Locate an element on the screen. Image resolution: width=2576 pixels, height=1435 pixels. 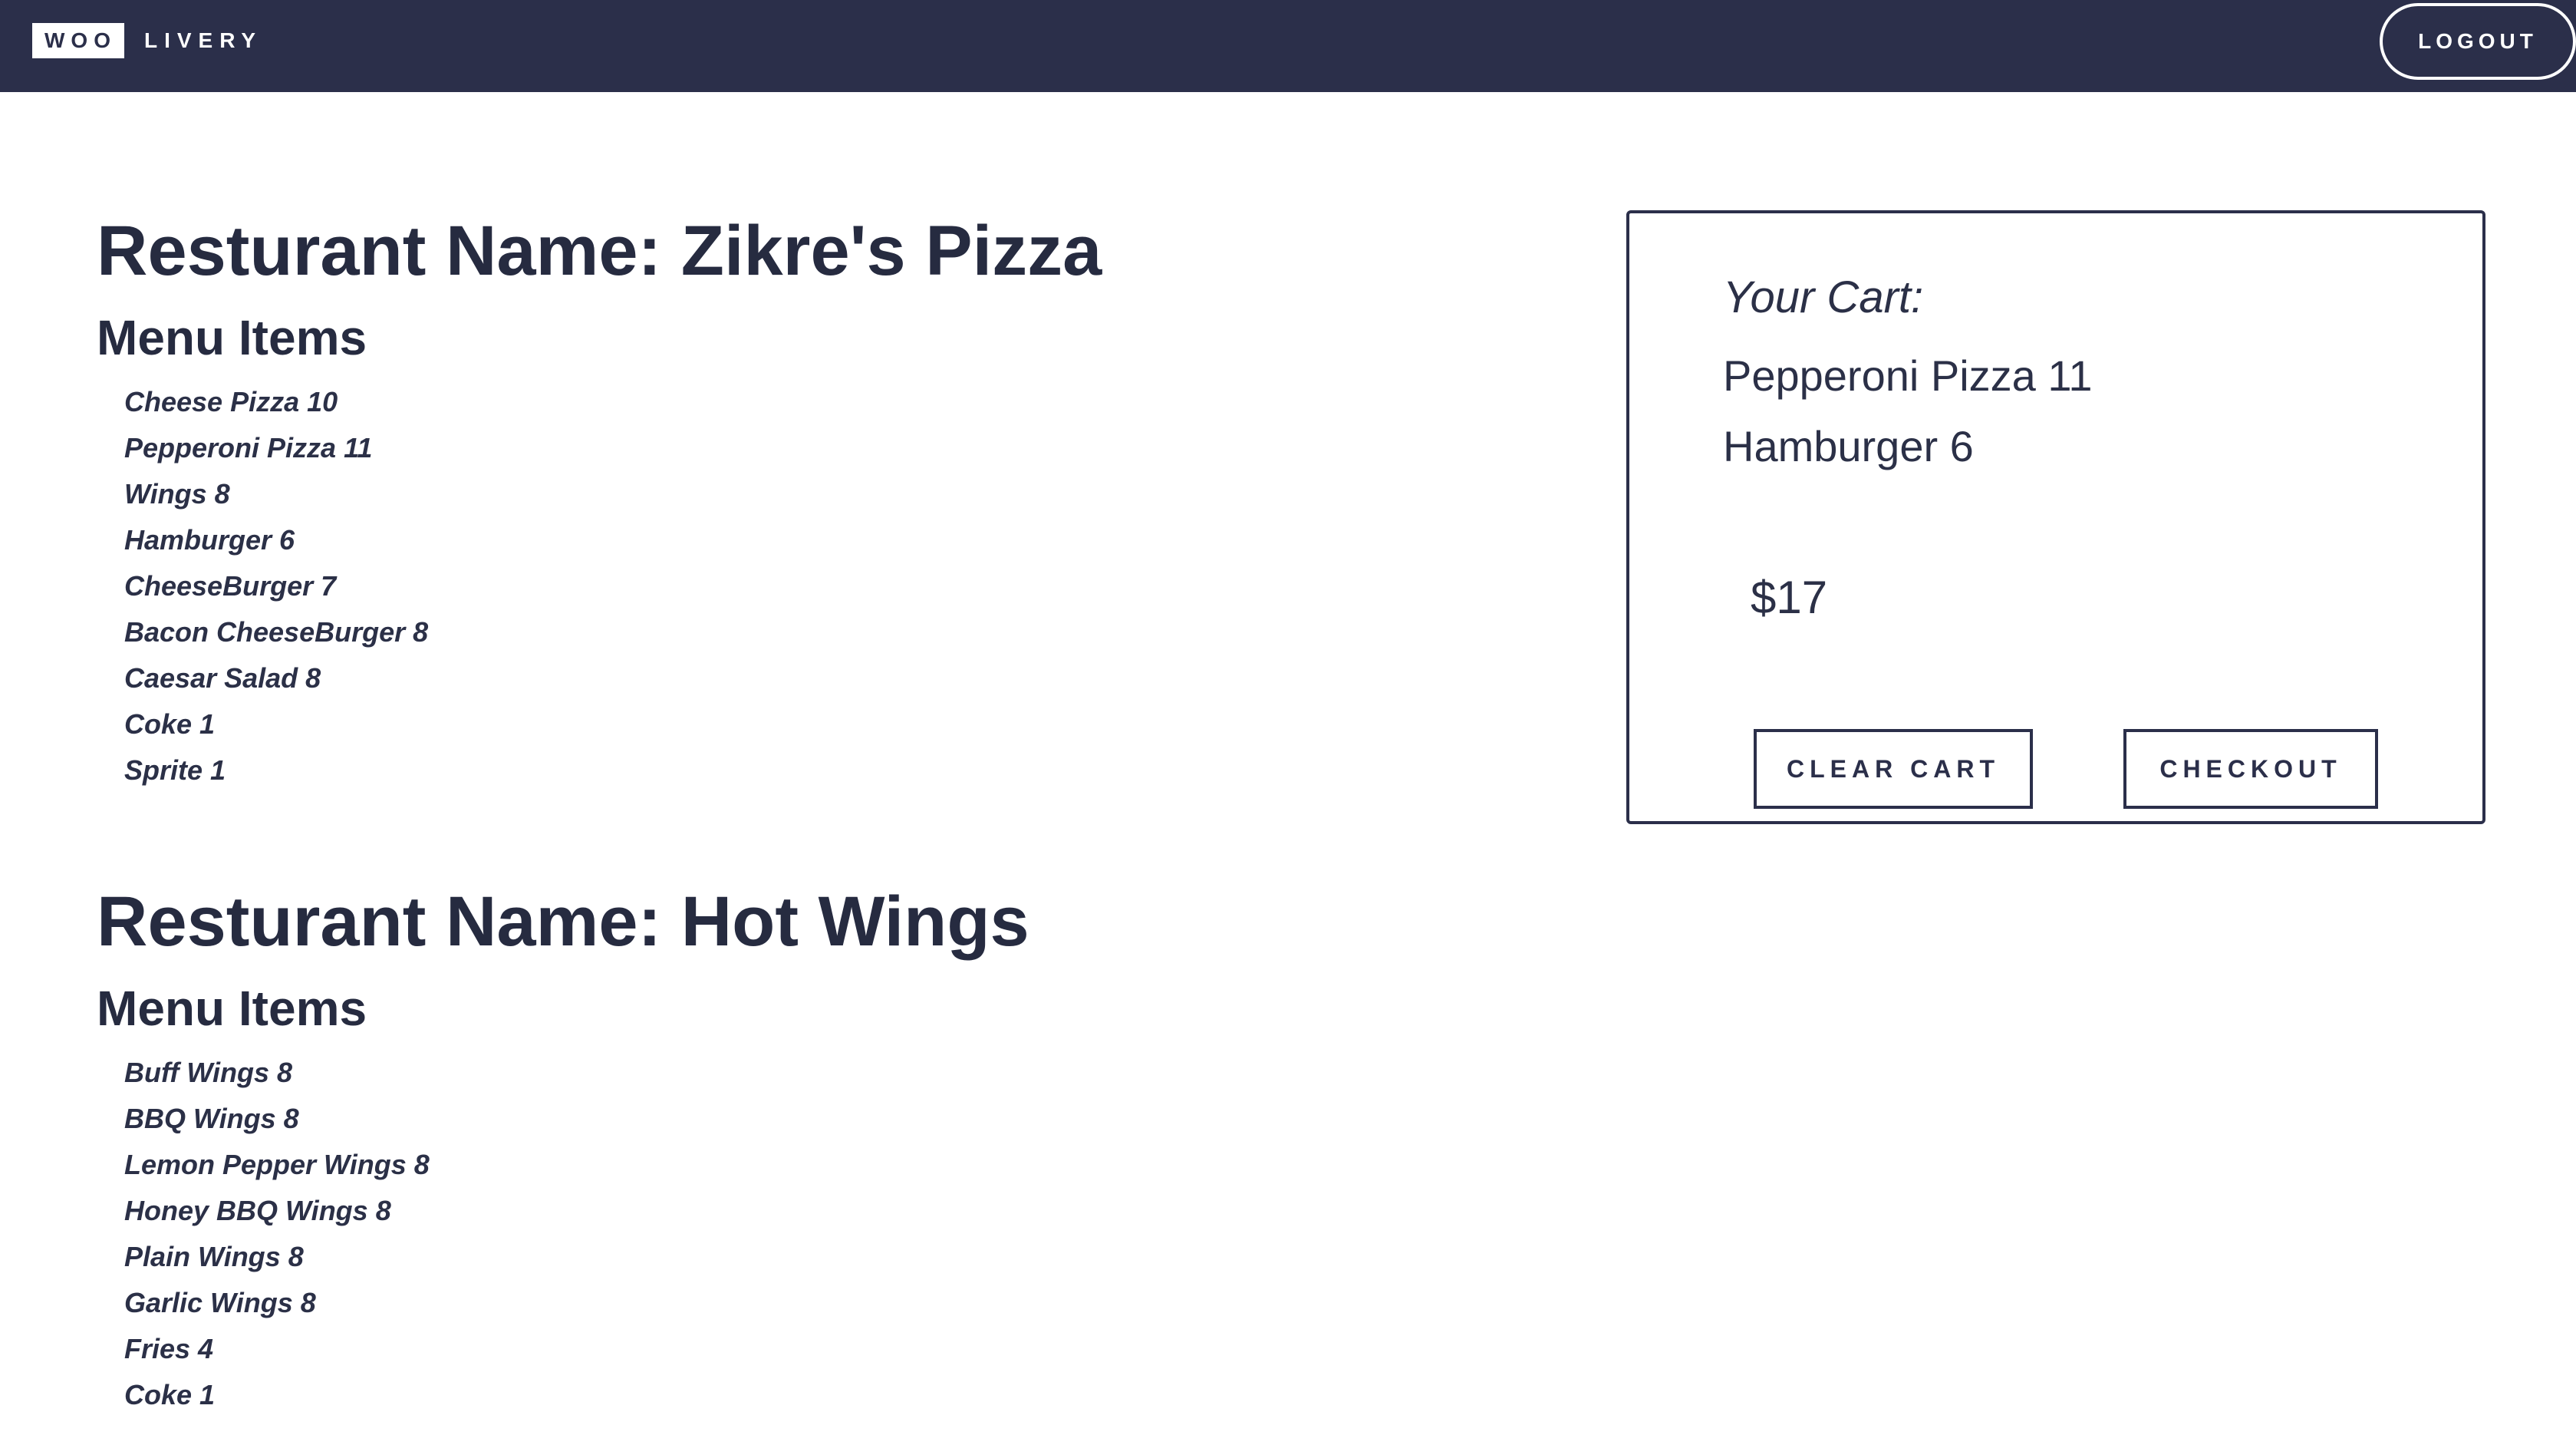
cart-title: Your Cart: is located at coordinates (1823, 297).